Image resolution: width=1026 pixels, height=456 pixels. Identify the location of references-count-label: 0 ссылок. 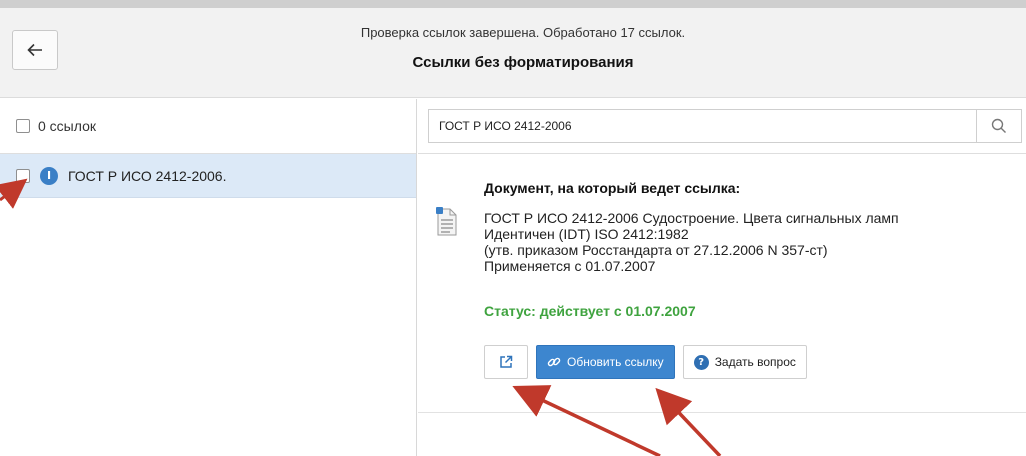
(67, 126).